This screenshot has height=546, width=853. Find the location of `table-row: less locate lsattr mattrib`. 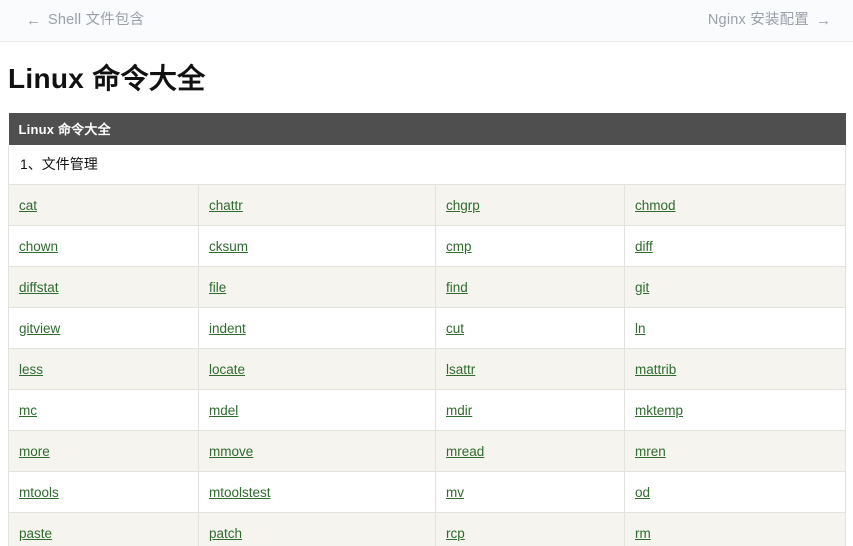

table-row: less locate lsattr mattrib is located at coordinates (427, 369).